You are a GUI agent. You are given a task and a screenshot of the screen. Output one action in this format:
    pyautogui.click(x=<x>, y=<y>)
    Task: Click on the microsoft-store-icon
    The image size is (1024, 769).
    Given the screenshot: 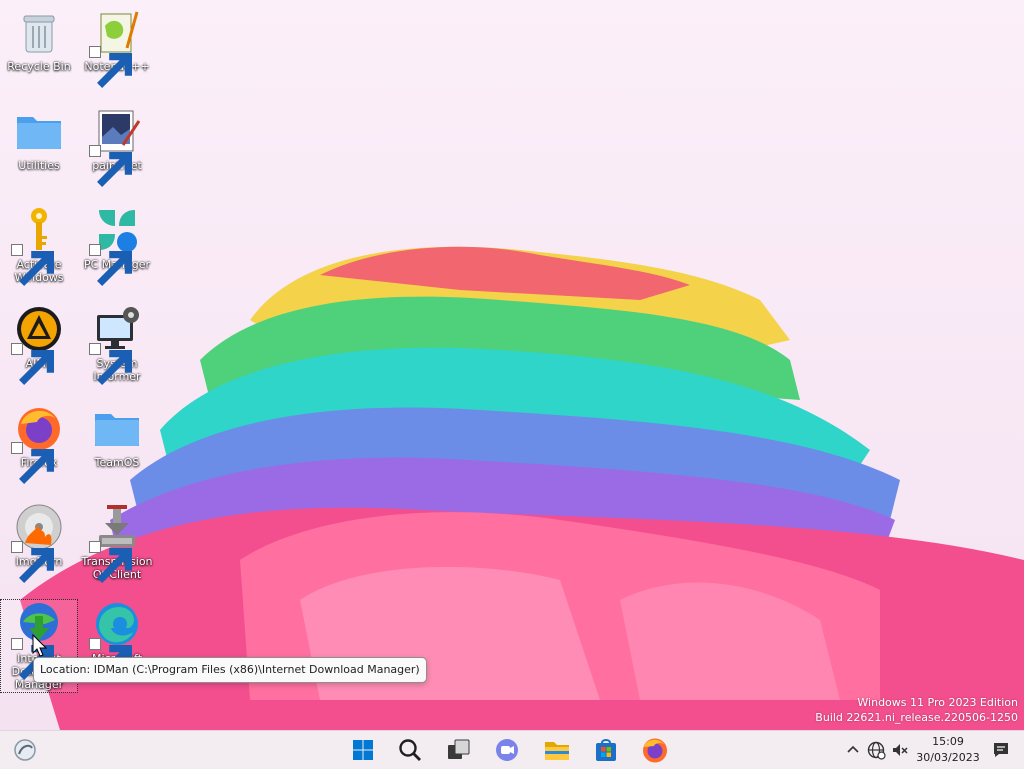 What is the action you would take?
    pyautogui.click(x=606, y=750)
    